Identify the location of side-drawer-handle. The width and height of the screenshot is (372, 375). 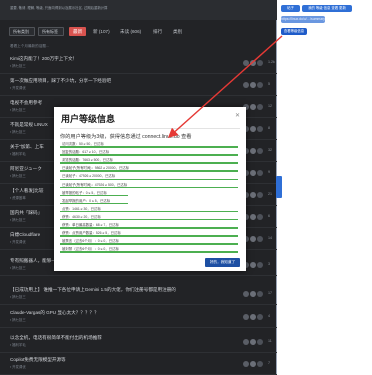
(279, 187).